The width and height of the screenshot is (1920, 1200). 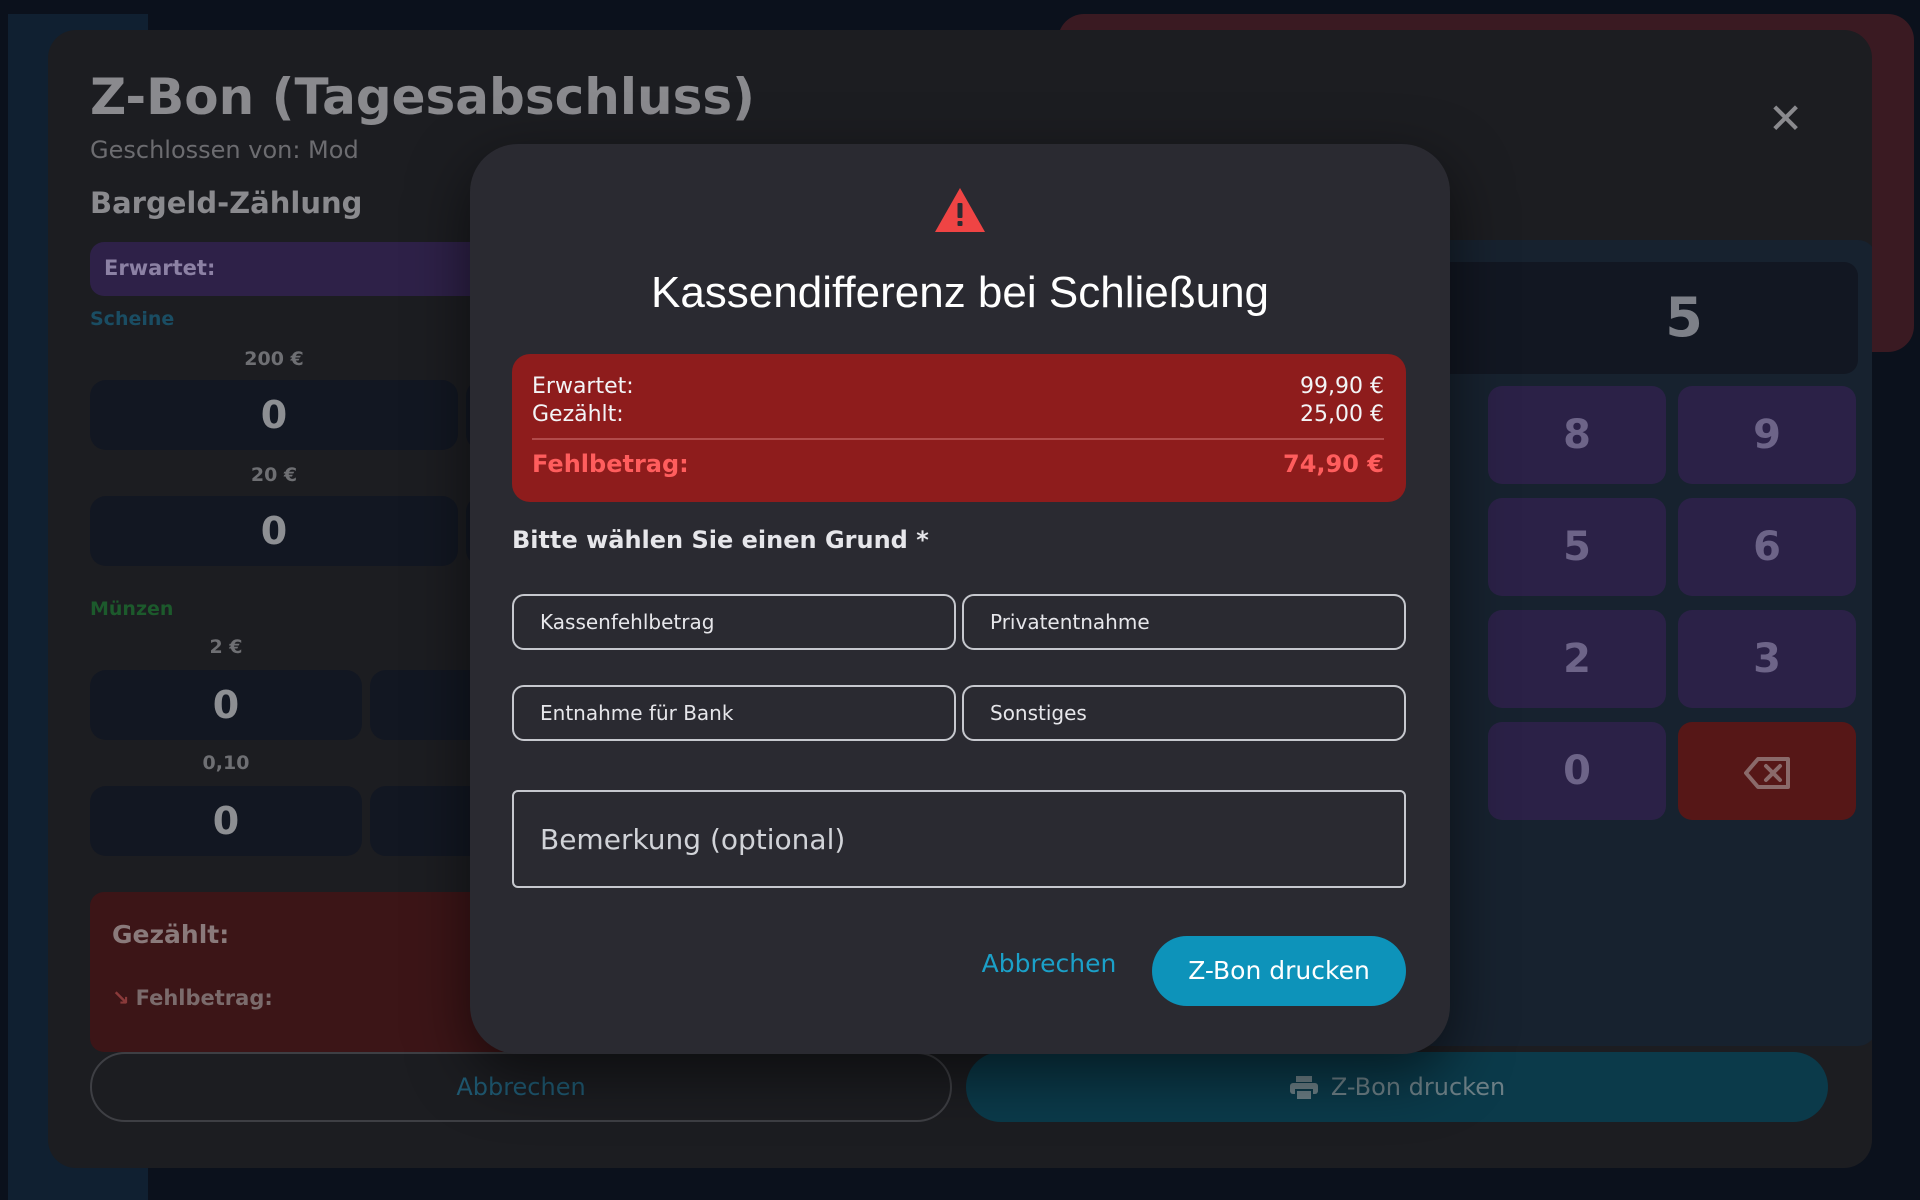 What do you see at coordinates (1279, 971) in the screenshot?
I see `dialog-print-button: Z-Bon drucken` at bounding box center [1279, 971].